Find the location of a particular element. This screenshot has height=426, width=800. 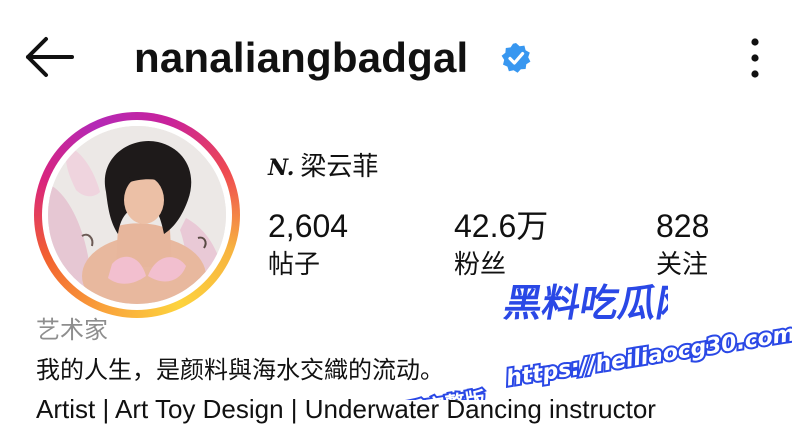

more-vertical-icon is located at coordinates (755, 58).